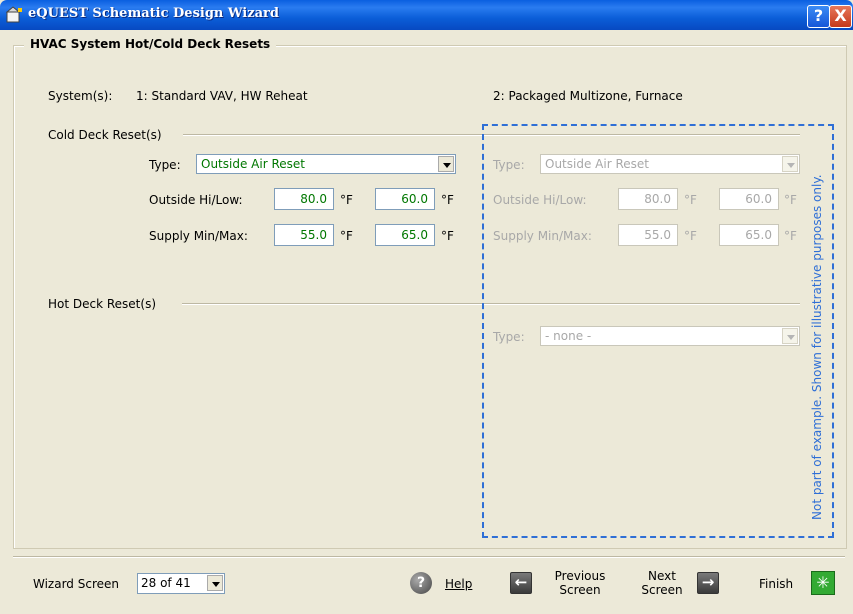  I want to click on arrow-right-icon: →, so click(708, 583).